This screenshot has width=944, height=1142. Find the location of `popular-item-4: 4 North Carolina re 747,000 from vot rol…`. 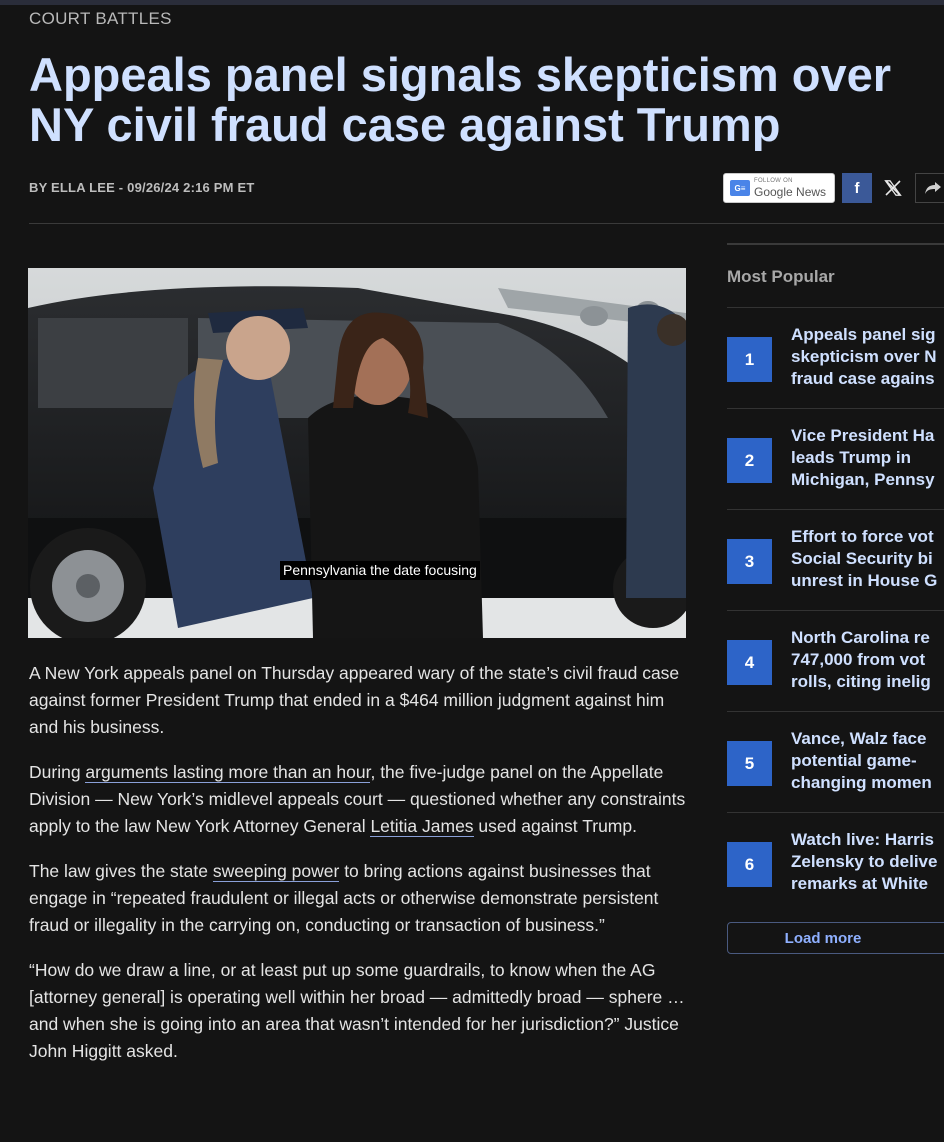

popular-item-4: 4 North Carolina re 747,000 from vot rol… is located at coordinates (835, 660).